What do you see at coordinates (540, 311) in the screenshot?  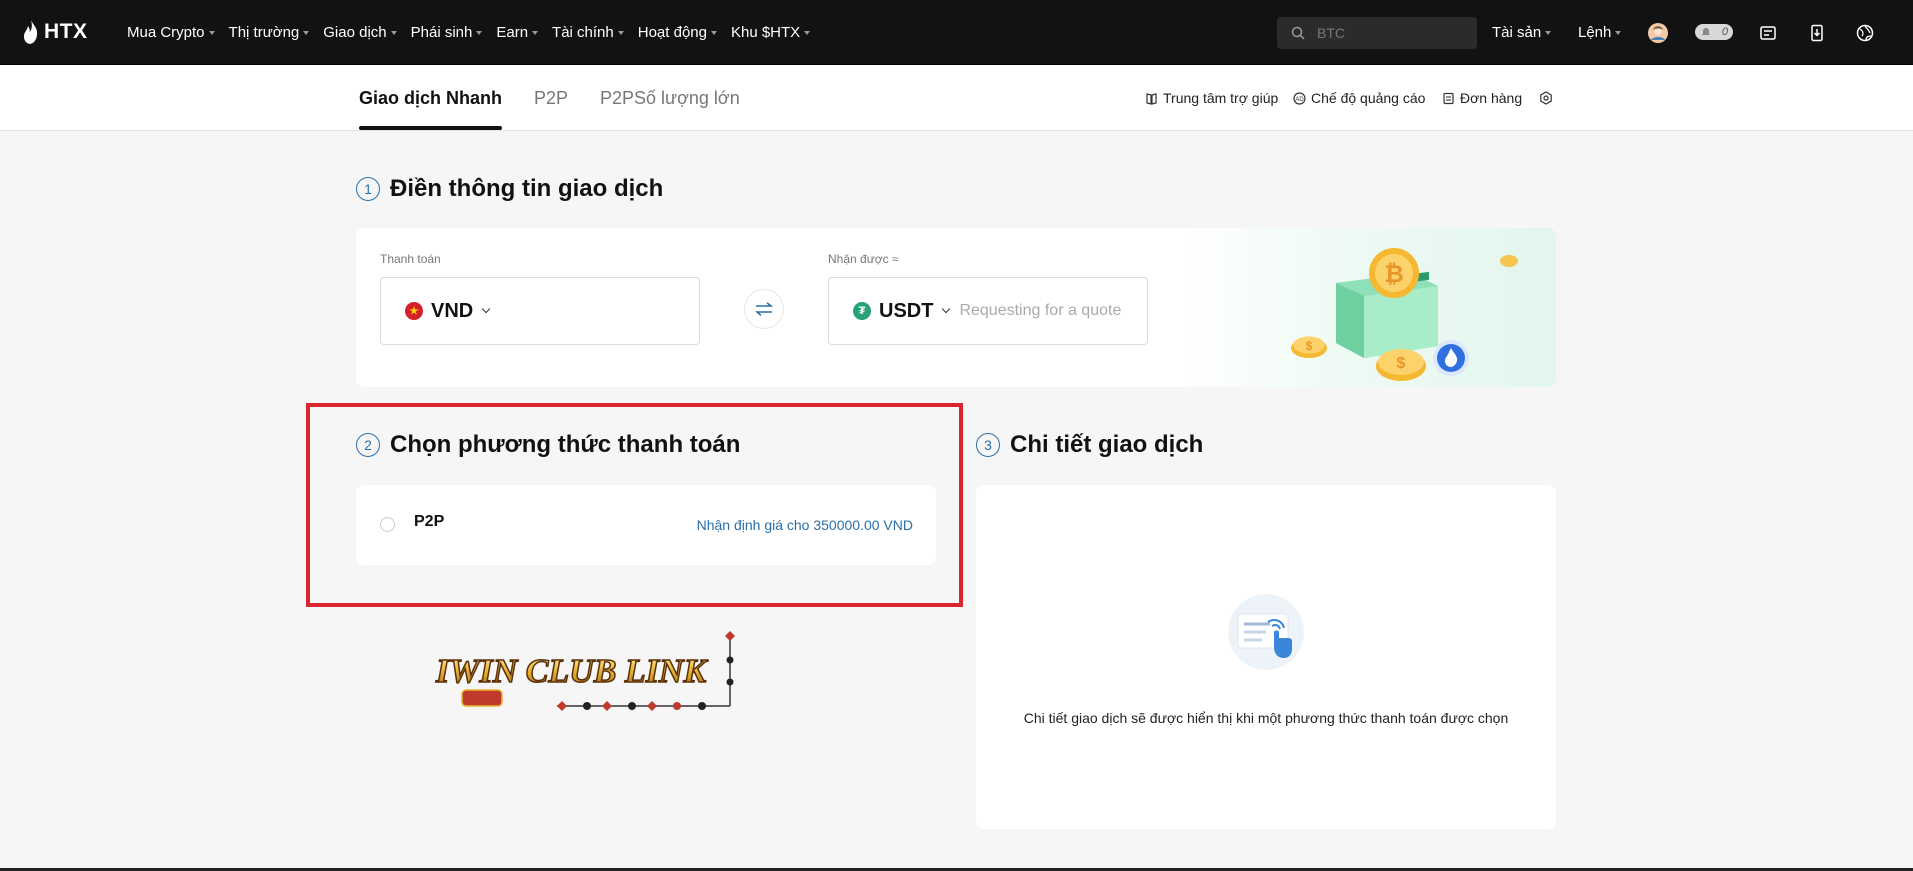 I see `pay-field: ★ VND` at bounding box center [540, 311].